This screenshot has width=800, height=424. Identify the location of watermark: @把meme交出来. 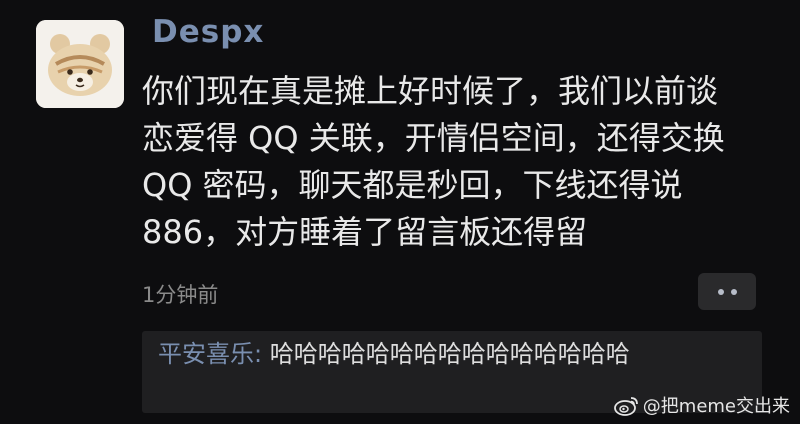
(701, 405).